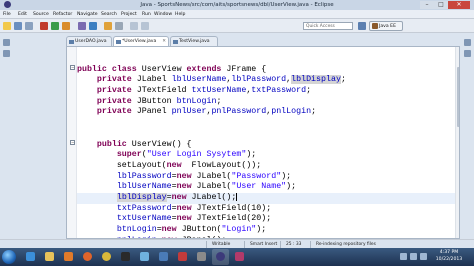 The height and width of the screenshot is (266, 474). Describe the element at coordinates (129, 14) in the screenshot. I see `menu-project: Project` at that location.